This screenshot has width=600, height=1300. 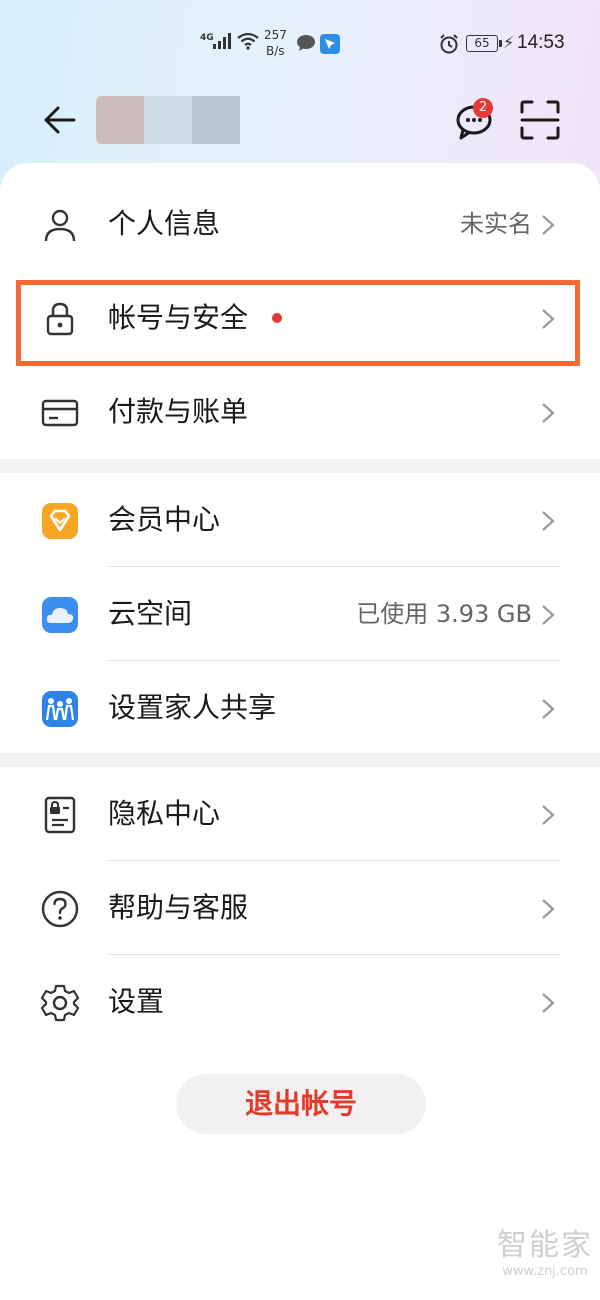 I want to click on charging-icon: ⚡, so click(x=509, y=42).